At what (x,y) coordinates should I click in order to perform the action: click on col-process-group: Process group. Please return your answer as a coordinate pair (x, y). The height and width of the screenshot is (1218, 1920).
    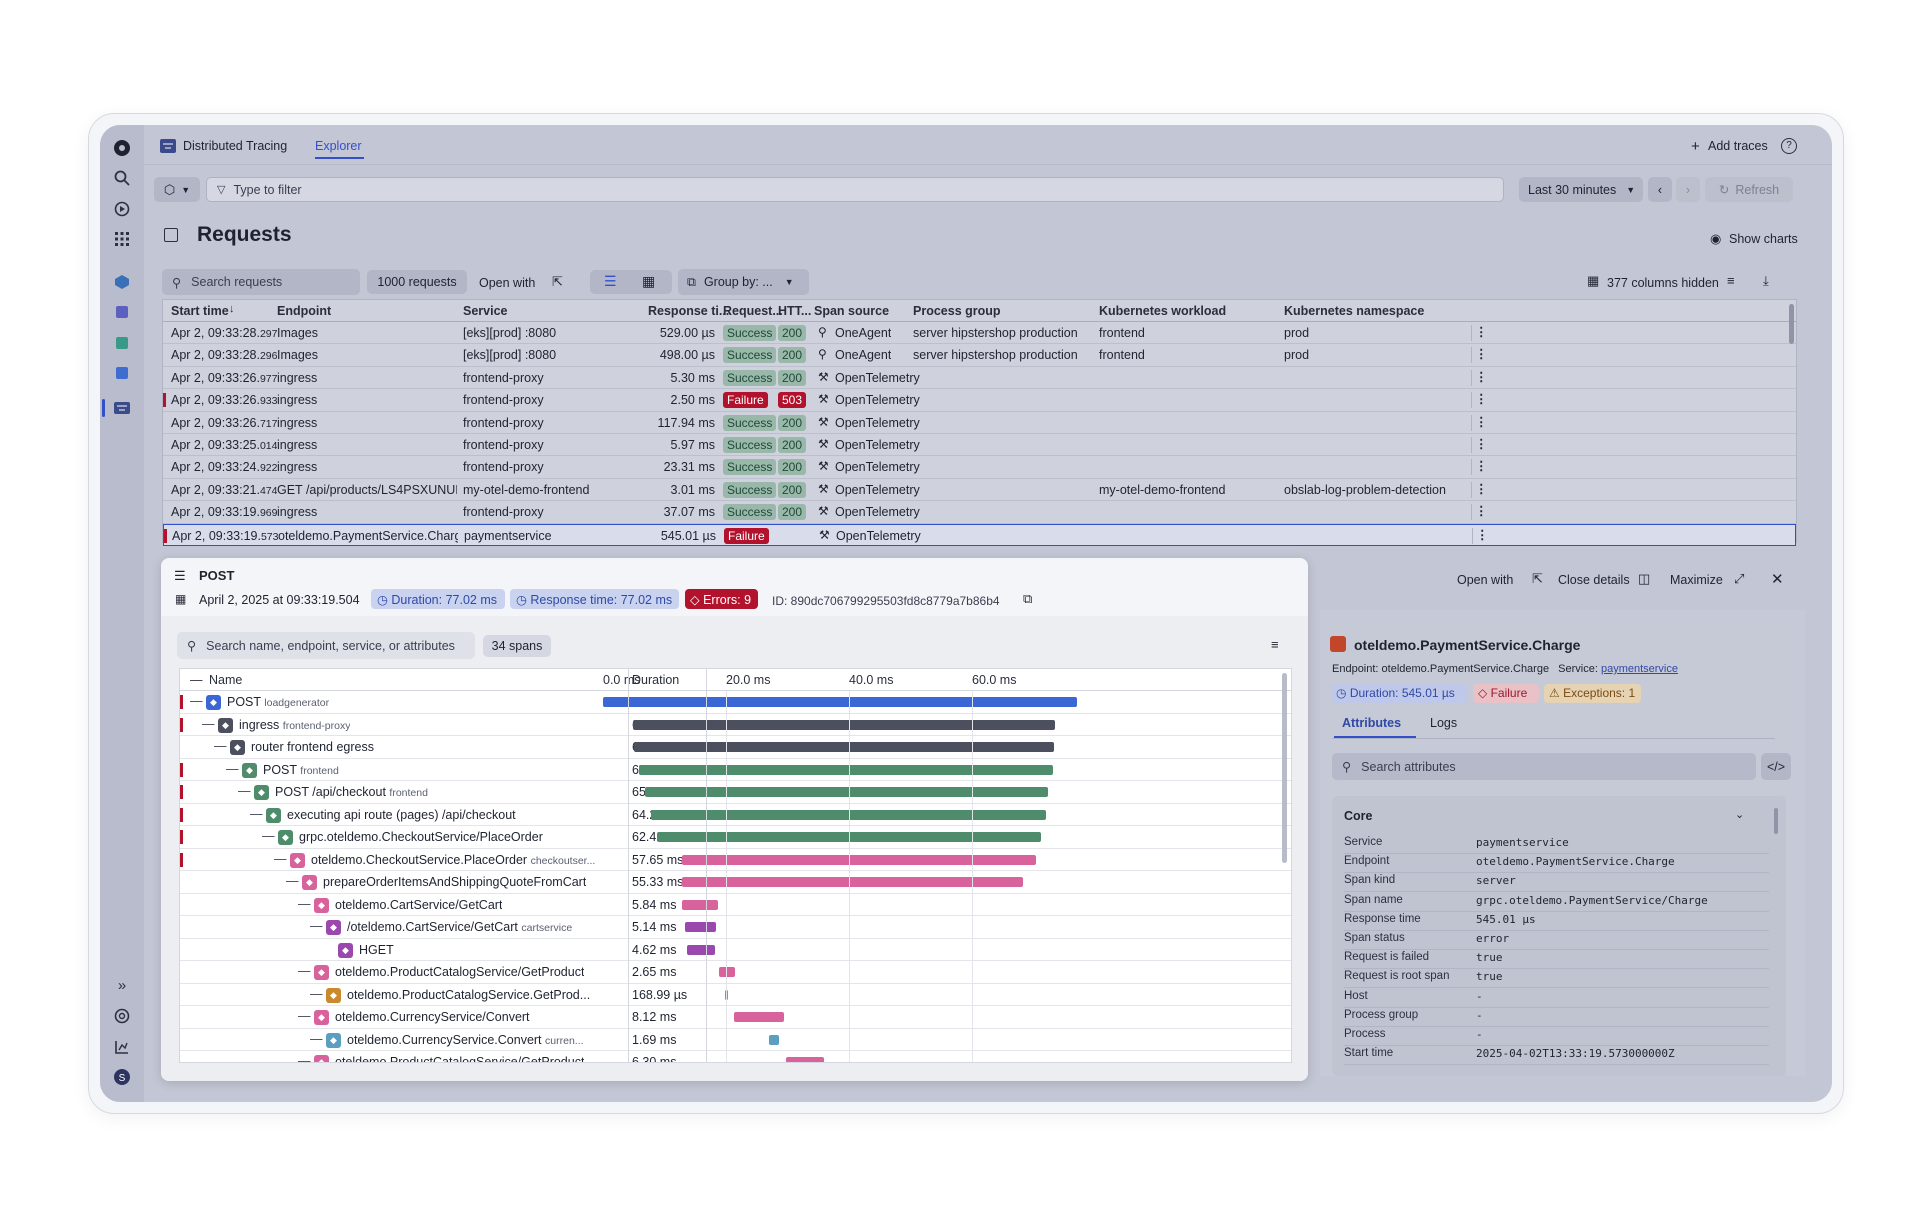
    Looking at the image, I should click on (957, 311).